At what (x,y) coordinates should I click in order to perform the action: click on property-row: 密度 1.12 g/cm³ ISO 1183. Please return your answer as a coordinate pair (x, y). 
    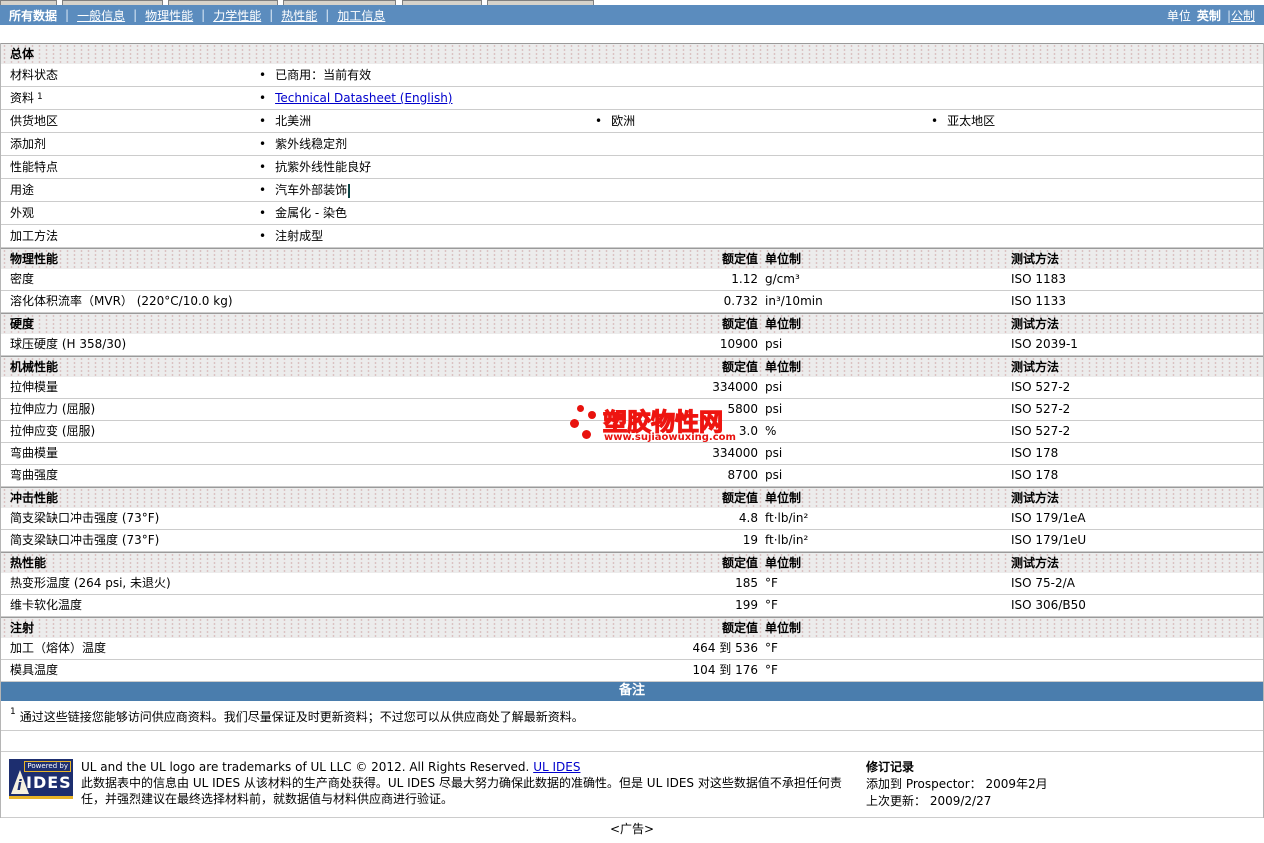
    Looking at the image, I should click on (632, 280).